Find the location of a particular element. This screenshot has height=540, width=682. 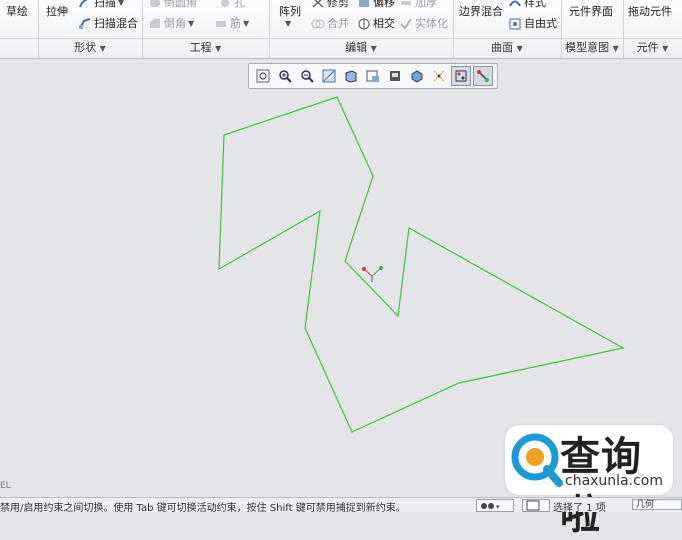

thicken-icon is located at coordinates (406, 2).